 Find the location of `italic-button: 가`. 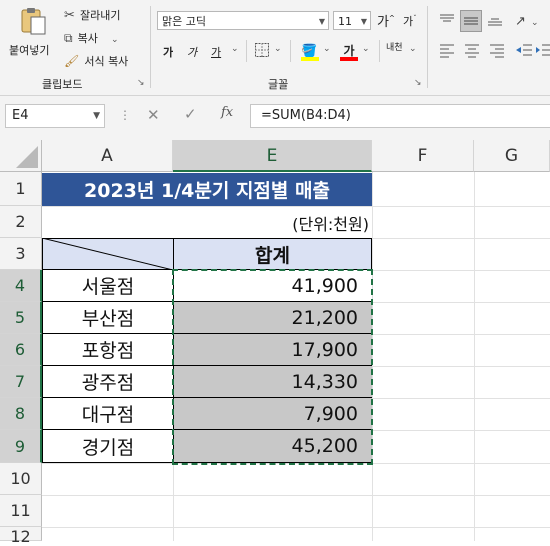

italic-button: 가 is located at coordinates (192, 52).